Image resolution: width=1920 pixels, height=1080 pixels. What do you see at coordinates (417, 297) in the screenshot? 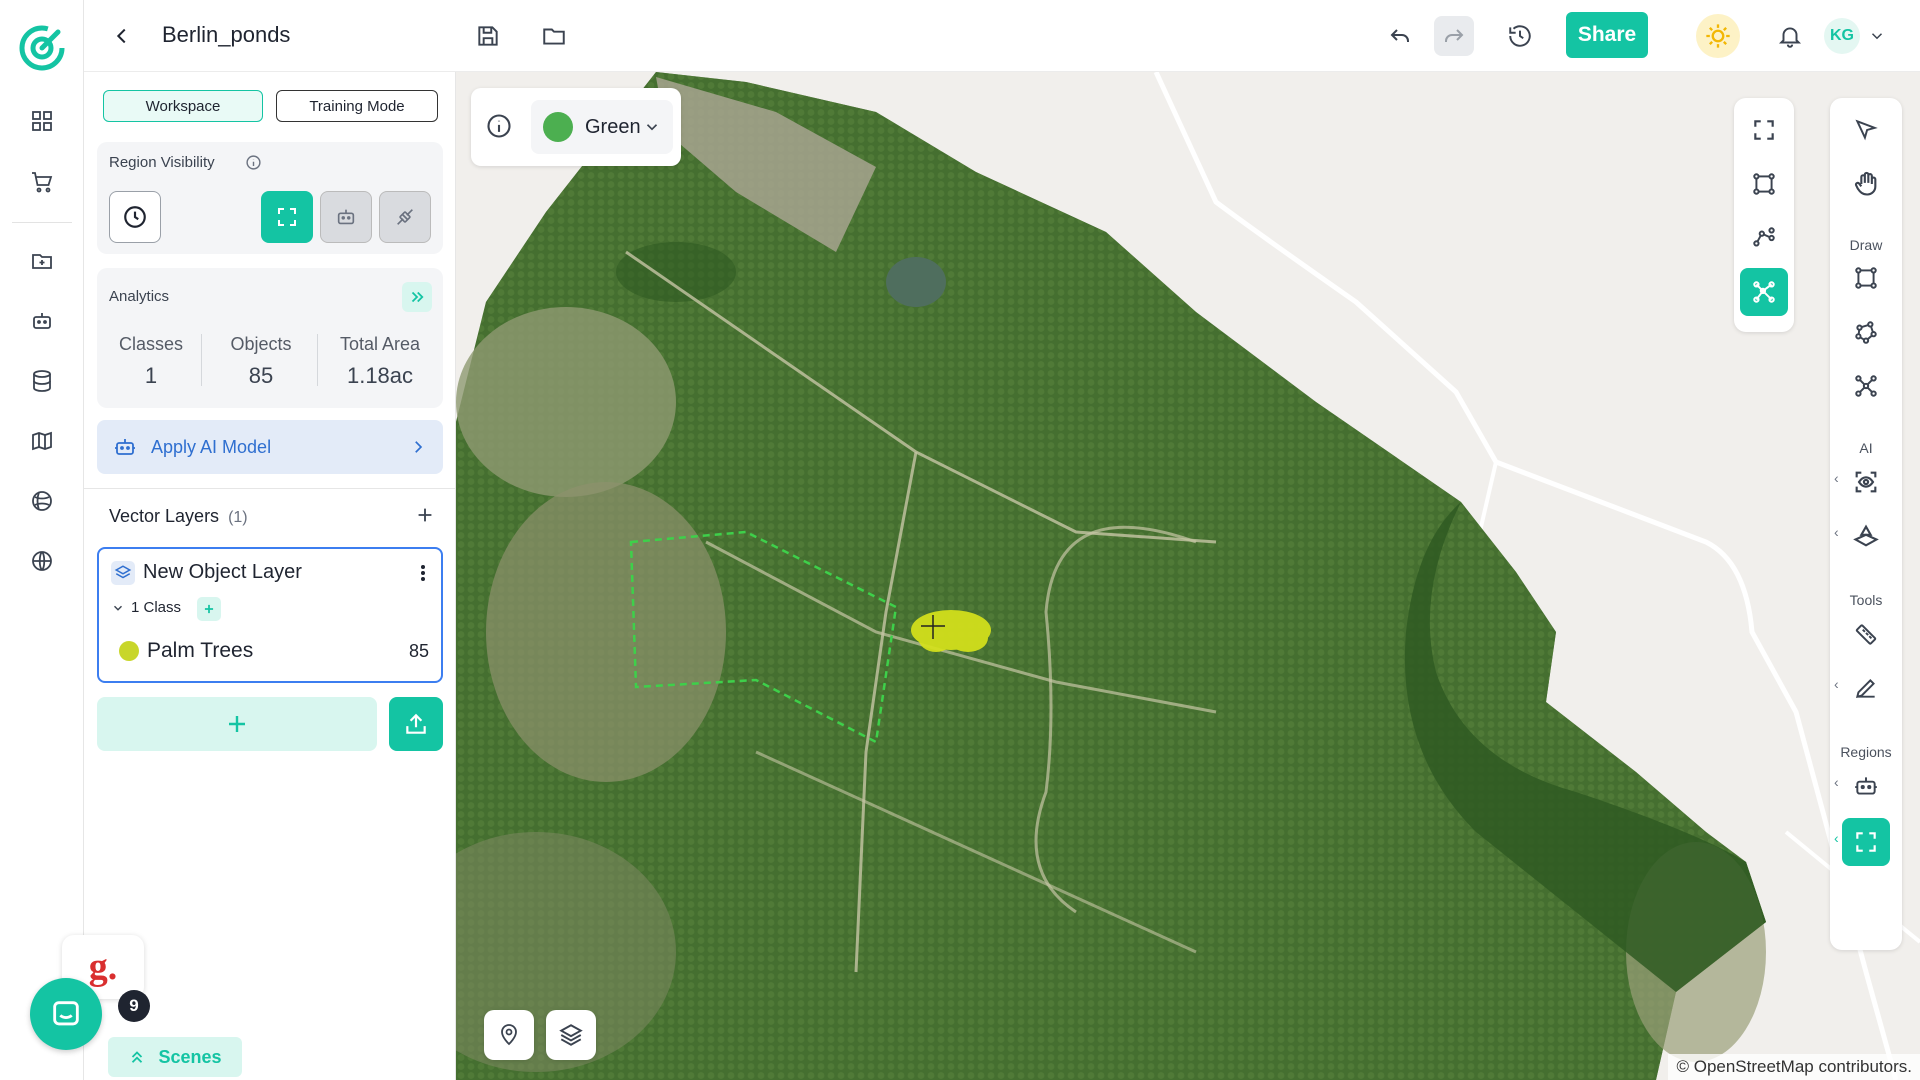
I see `expand-analytics-button` at bounding box center [417, 297].